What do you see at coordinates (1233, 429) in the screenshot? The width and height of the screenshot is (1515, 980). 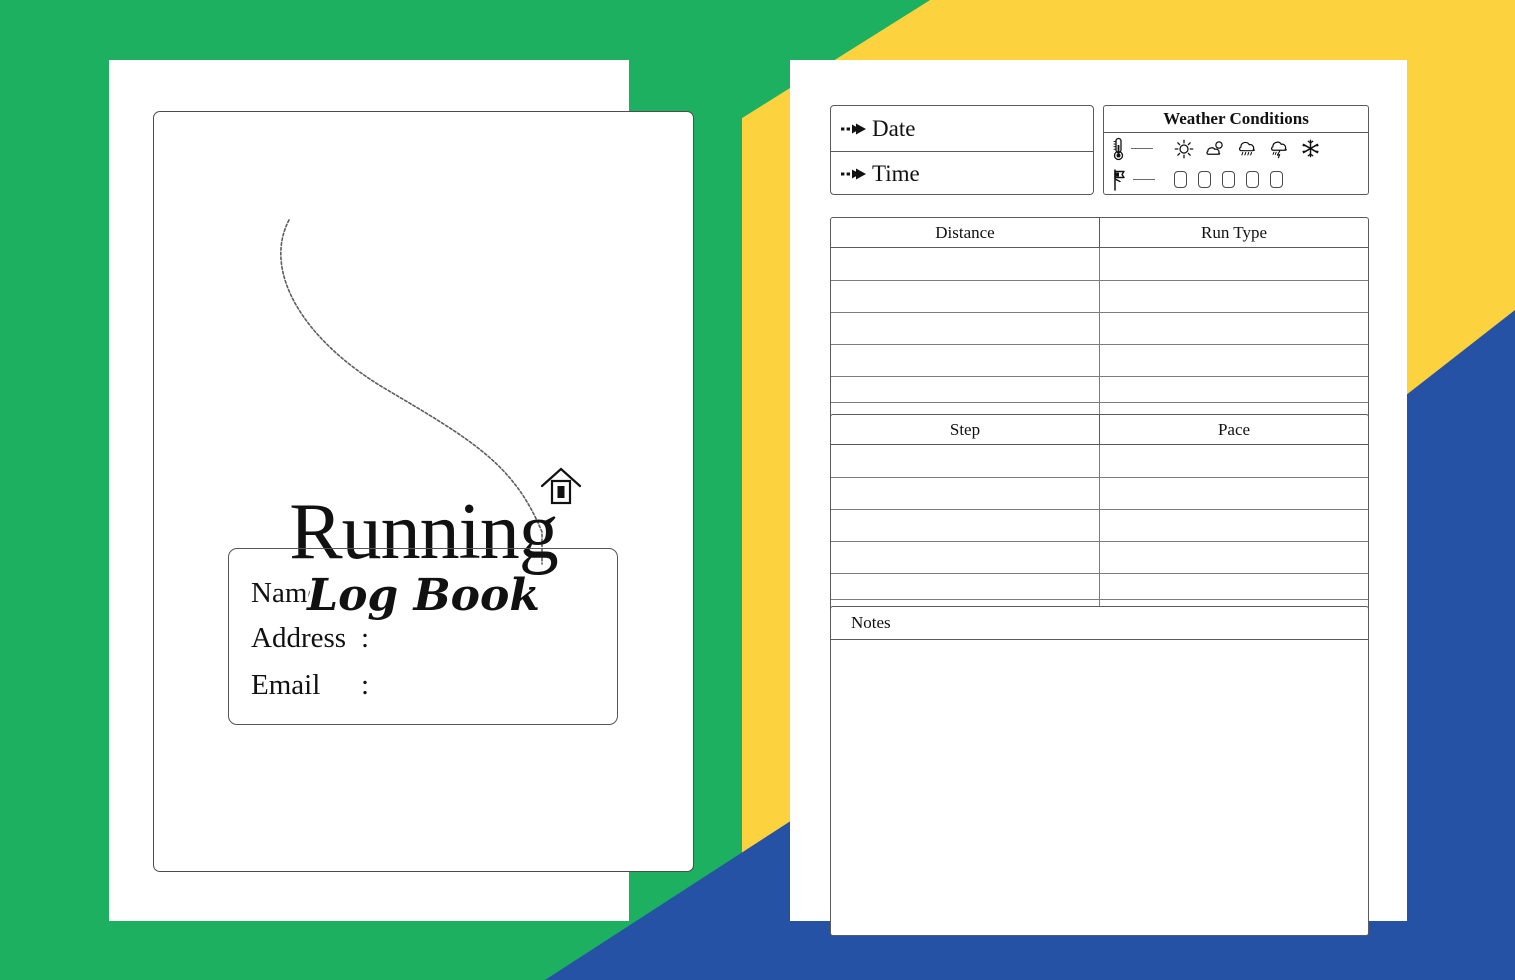 I see `column-header-pace: Pace` at bounding box center [1233, 429].